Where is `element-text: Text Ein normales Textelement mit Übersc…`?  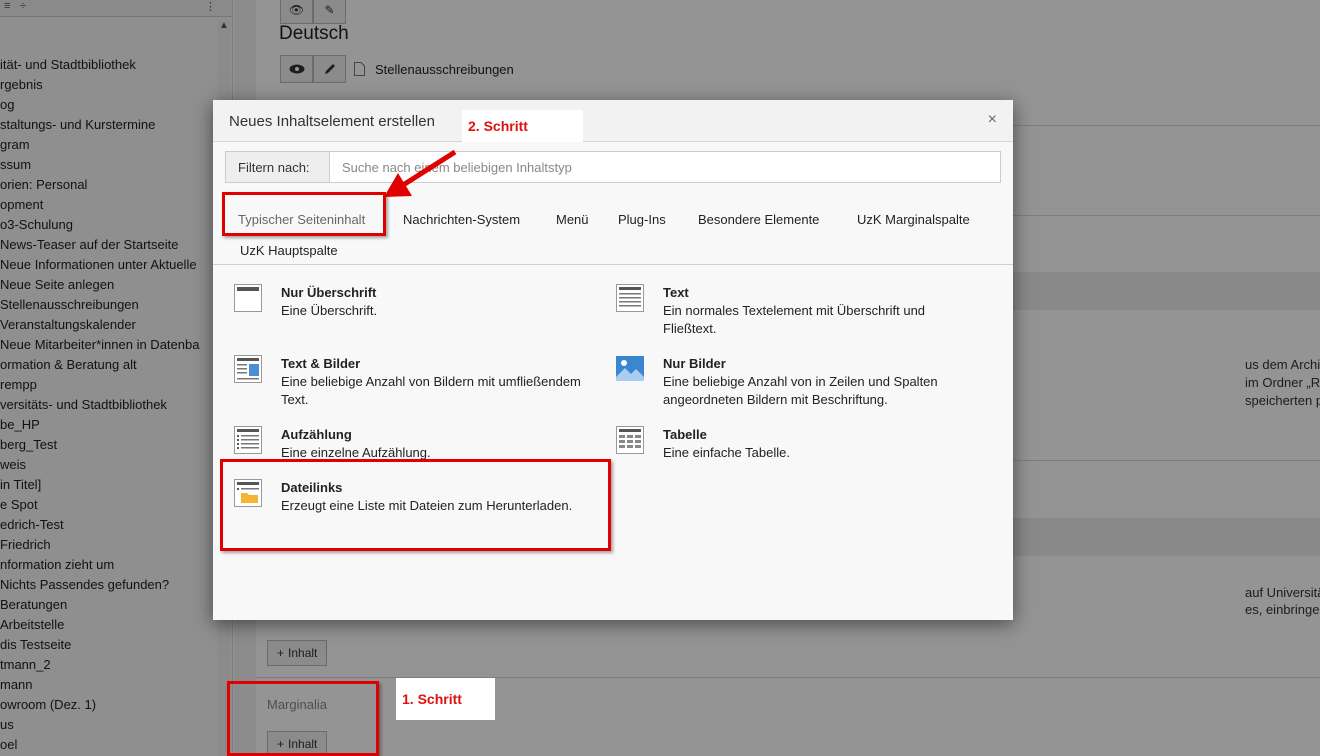
element-text: Text Ein normales Textelement mit Übersc… is located at coordinates (796, 311).